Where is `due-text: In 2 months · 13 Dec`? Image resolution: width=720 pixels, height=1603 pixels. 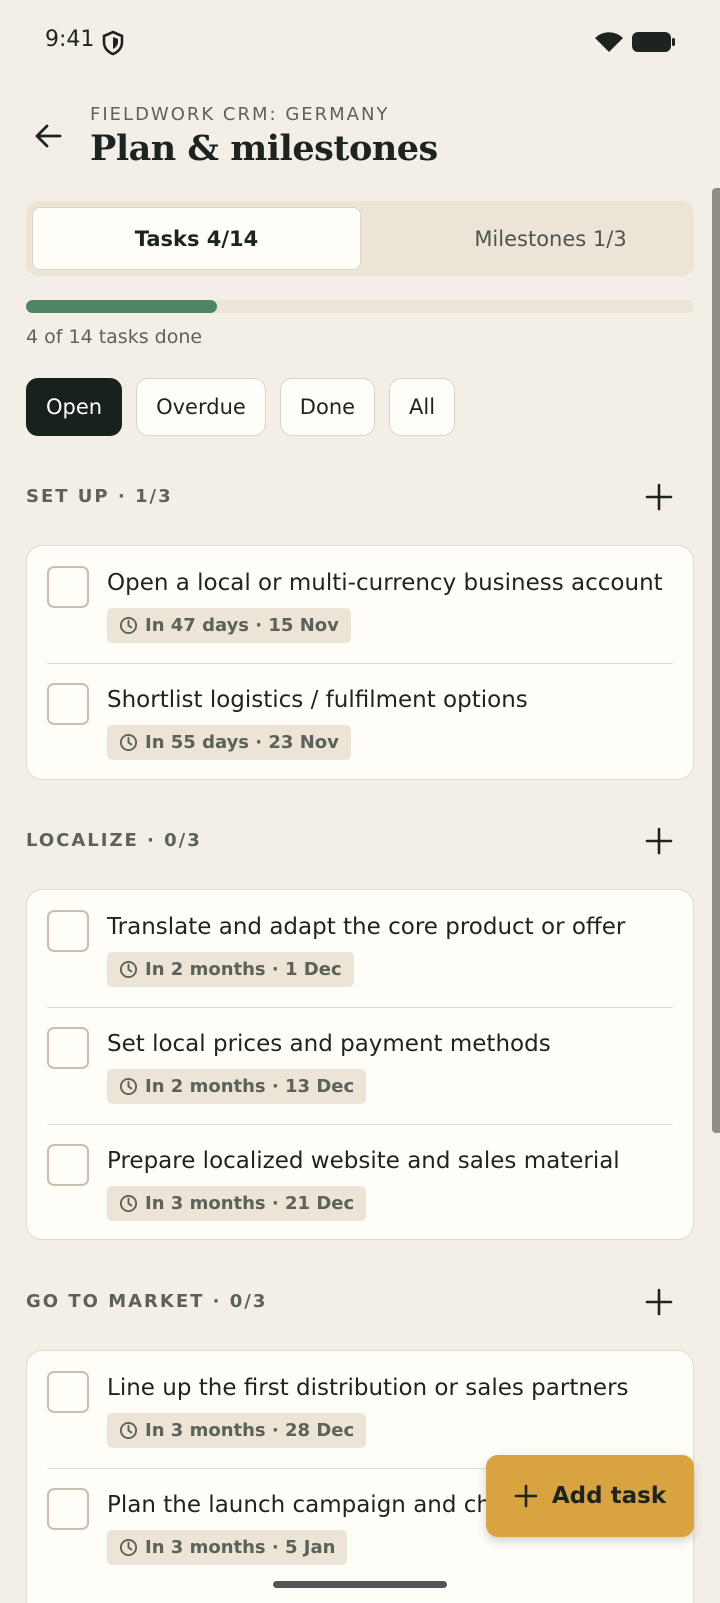
due-text: In 2 months · 13 Dec is located at coordinates (250, 1086).